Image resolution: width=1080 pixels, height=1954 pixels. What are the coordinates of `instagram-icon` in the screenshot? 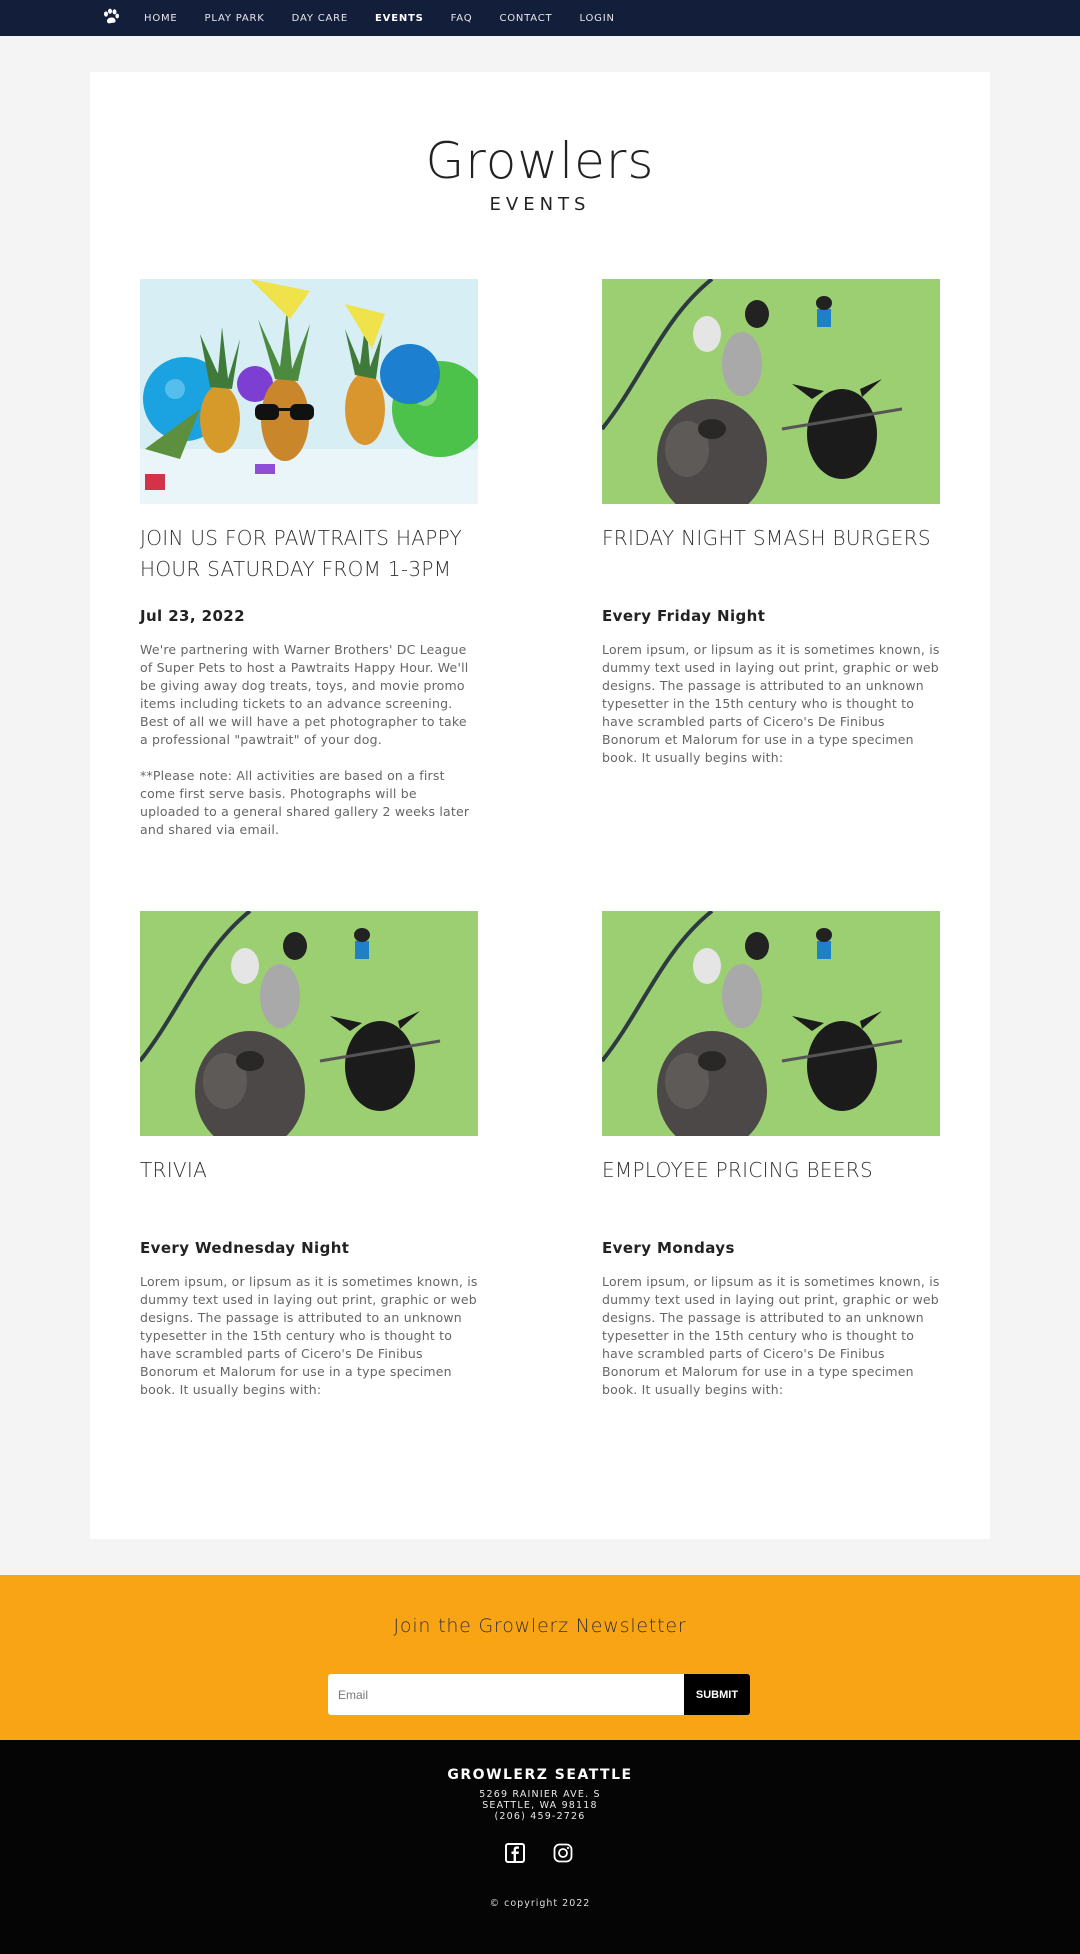 It's located at (563, 1853).